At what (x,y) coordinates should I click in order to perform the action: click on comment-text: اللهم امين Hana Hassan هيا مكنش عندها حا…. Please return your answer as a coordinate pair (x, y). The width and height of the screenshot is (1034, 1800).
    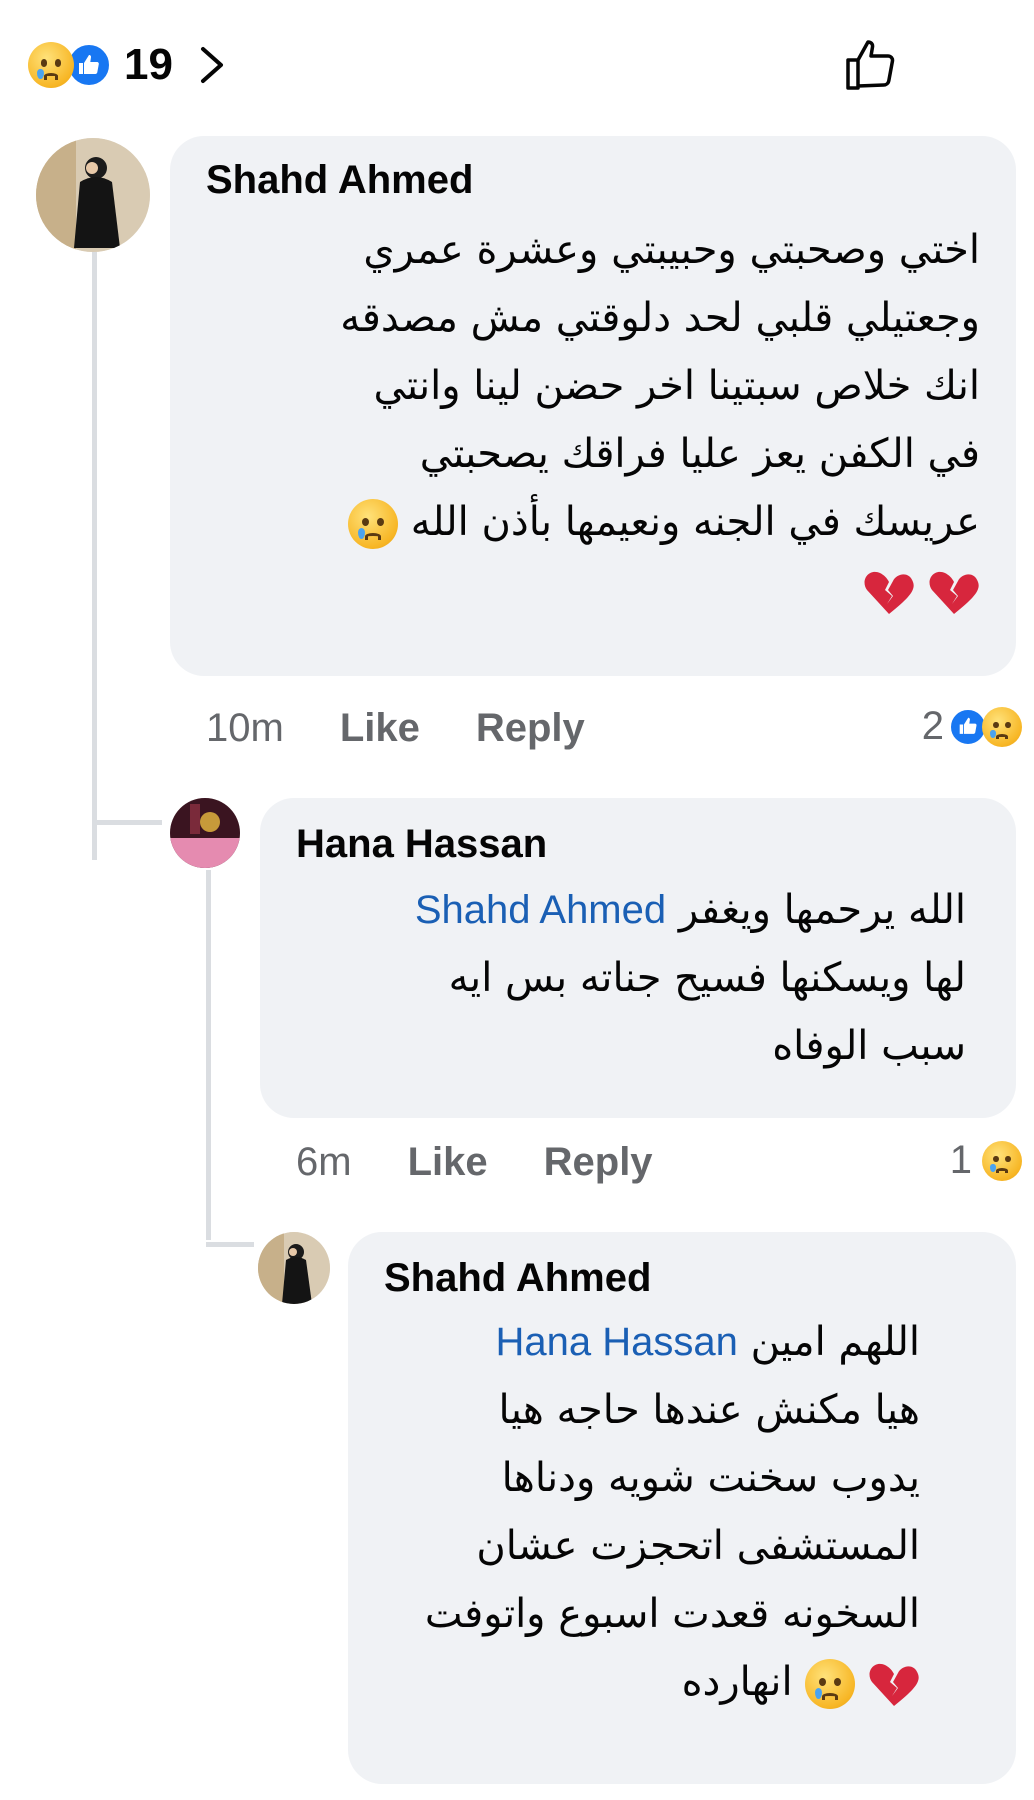
    Looking at the image, I should click on (640, 1512).